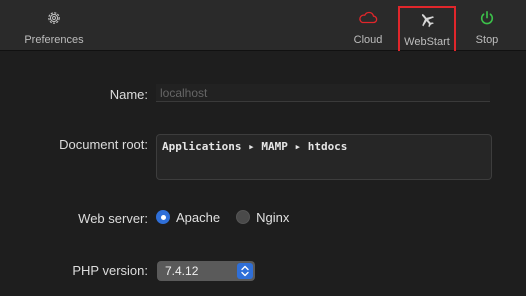 The image size is (526, 296). I want to click on document-root-label: Document root:, so click(103, 144).